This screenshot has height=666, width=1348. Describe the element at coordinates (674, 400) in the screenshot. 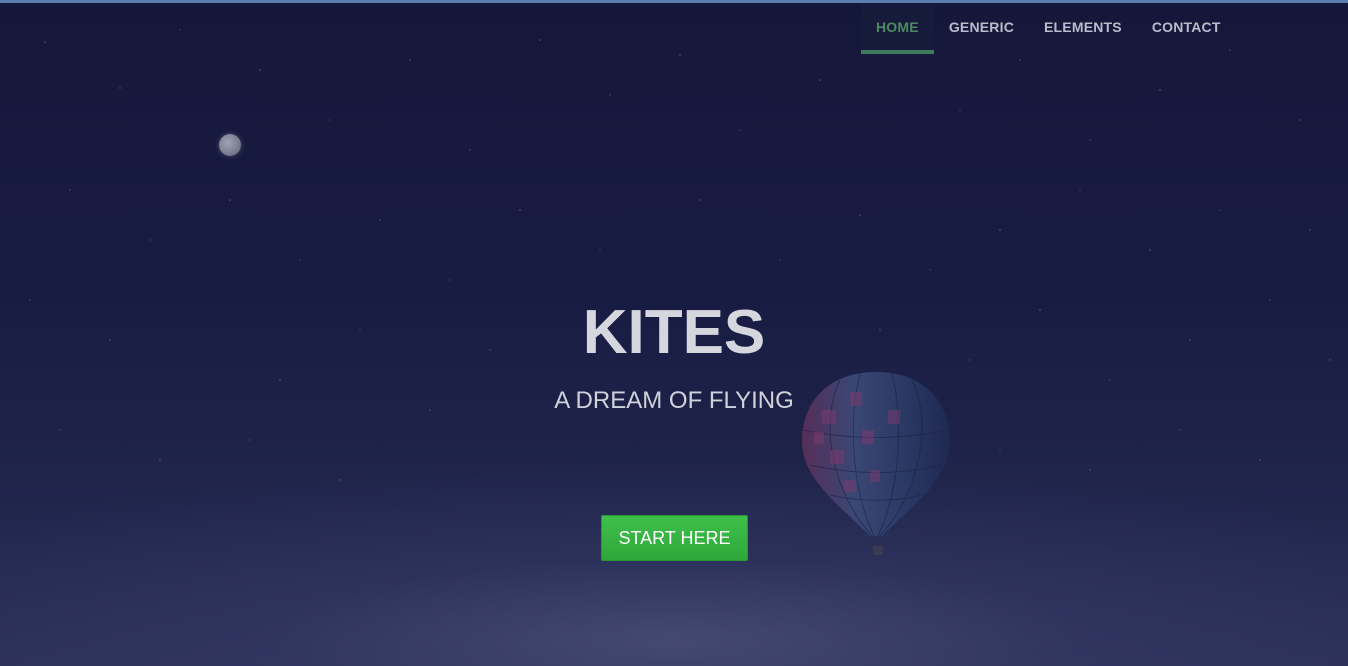

I see `hero-subtitle: A DREAM OF FLYING` at that location.